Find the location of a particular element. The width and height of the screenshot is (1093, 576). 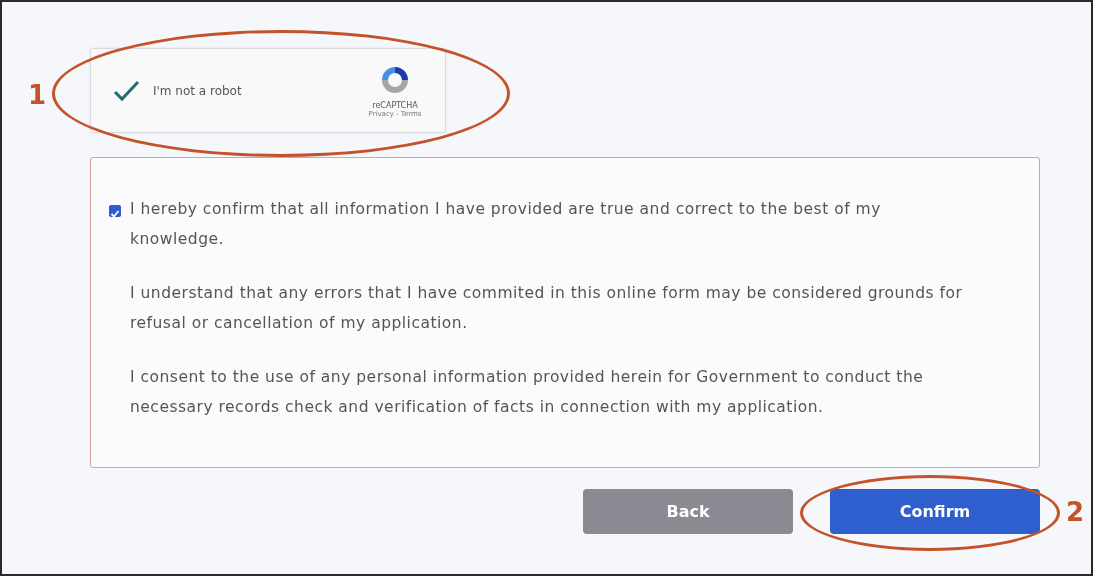

consent-paragraph: I hereby confirm that all information I have provided are true and correct to the best of my knowledge. is located at coordinates (506, 224).